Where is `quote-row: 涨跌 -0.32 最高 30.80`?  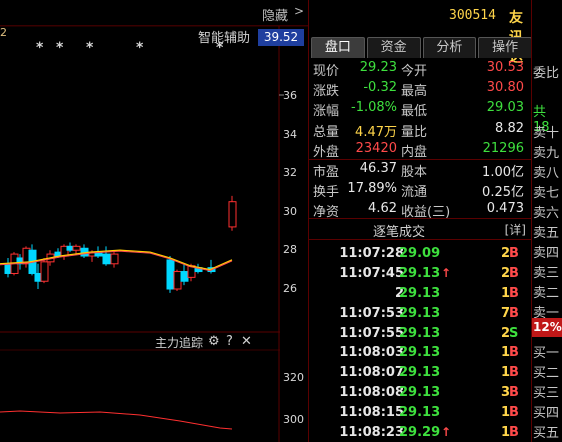
quote-row: 涨跌 -0.32 最高 30.80 is located at coordinates (420, 89).